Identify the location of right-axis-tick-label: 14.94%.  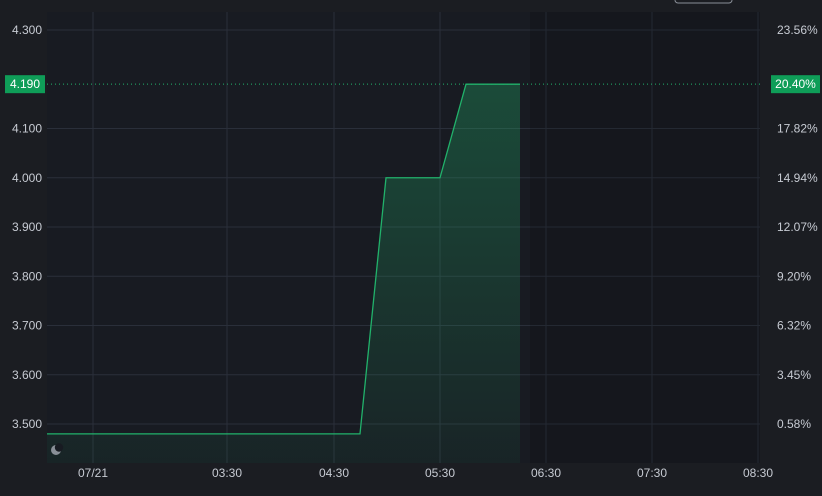
(797, 178).